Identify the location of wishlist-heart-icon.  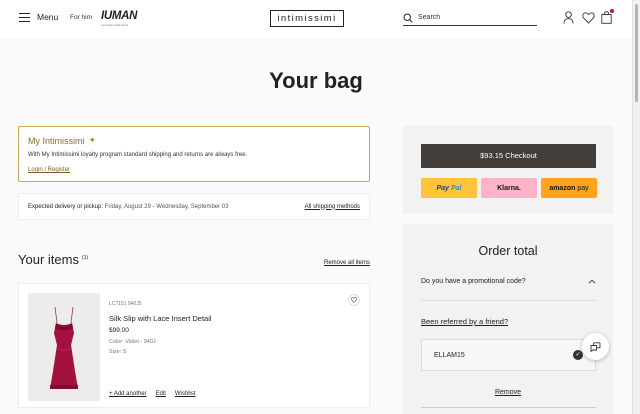
(588, 18).